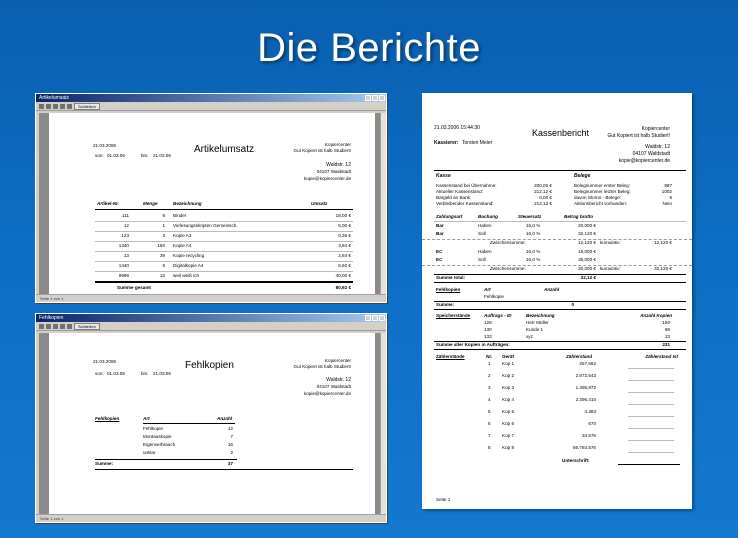  Describe the element at coordinates (494, 296) in the screenshot. I see `fehl-row: Fehlkopie` at that location.